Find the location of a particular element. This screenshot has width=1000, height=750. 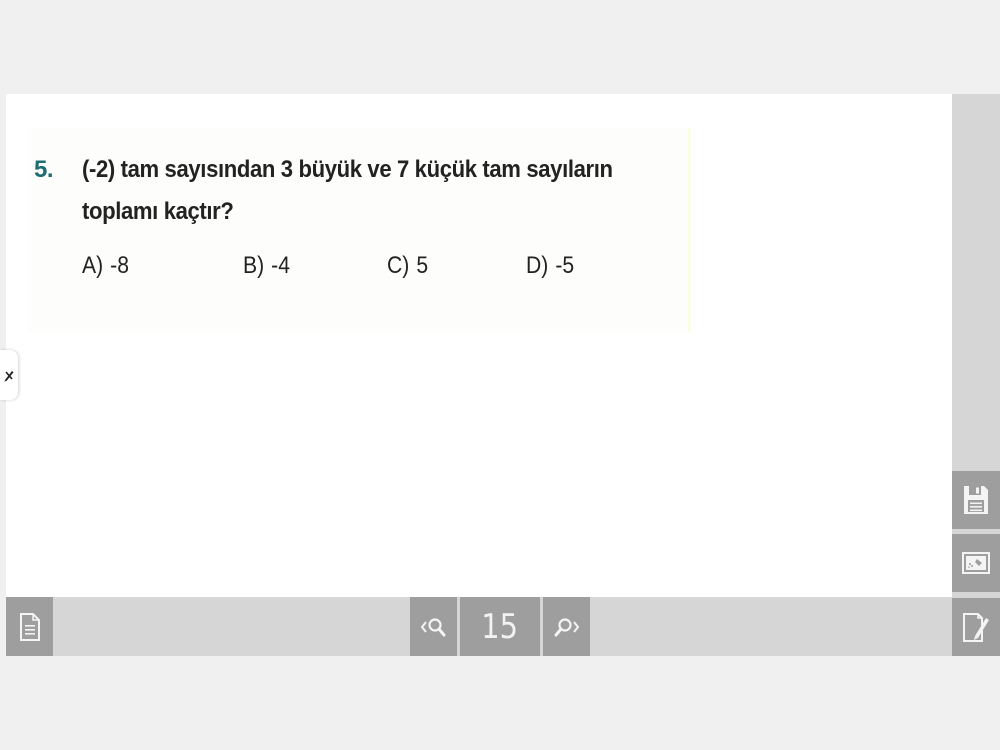

right-sidebar is located at coordinates (976, 375).